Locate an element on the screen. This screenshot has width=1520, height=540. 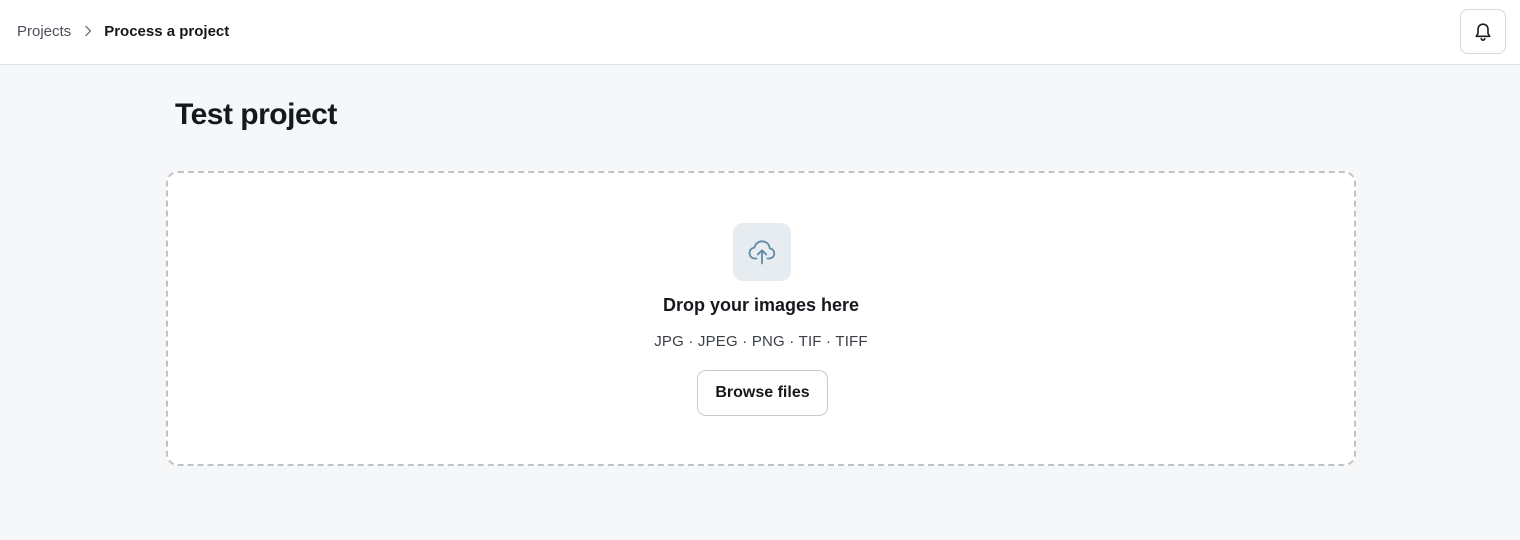
upload-icon-tile is located at coordinates (762, 252).